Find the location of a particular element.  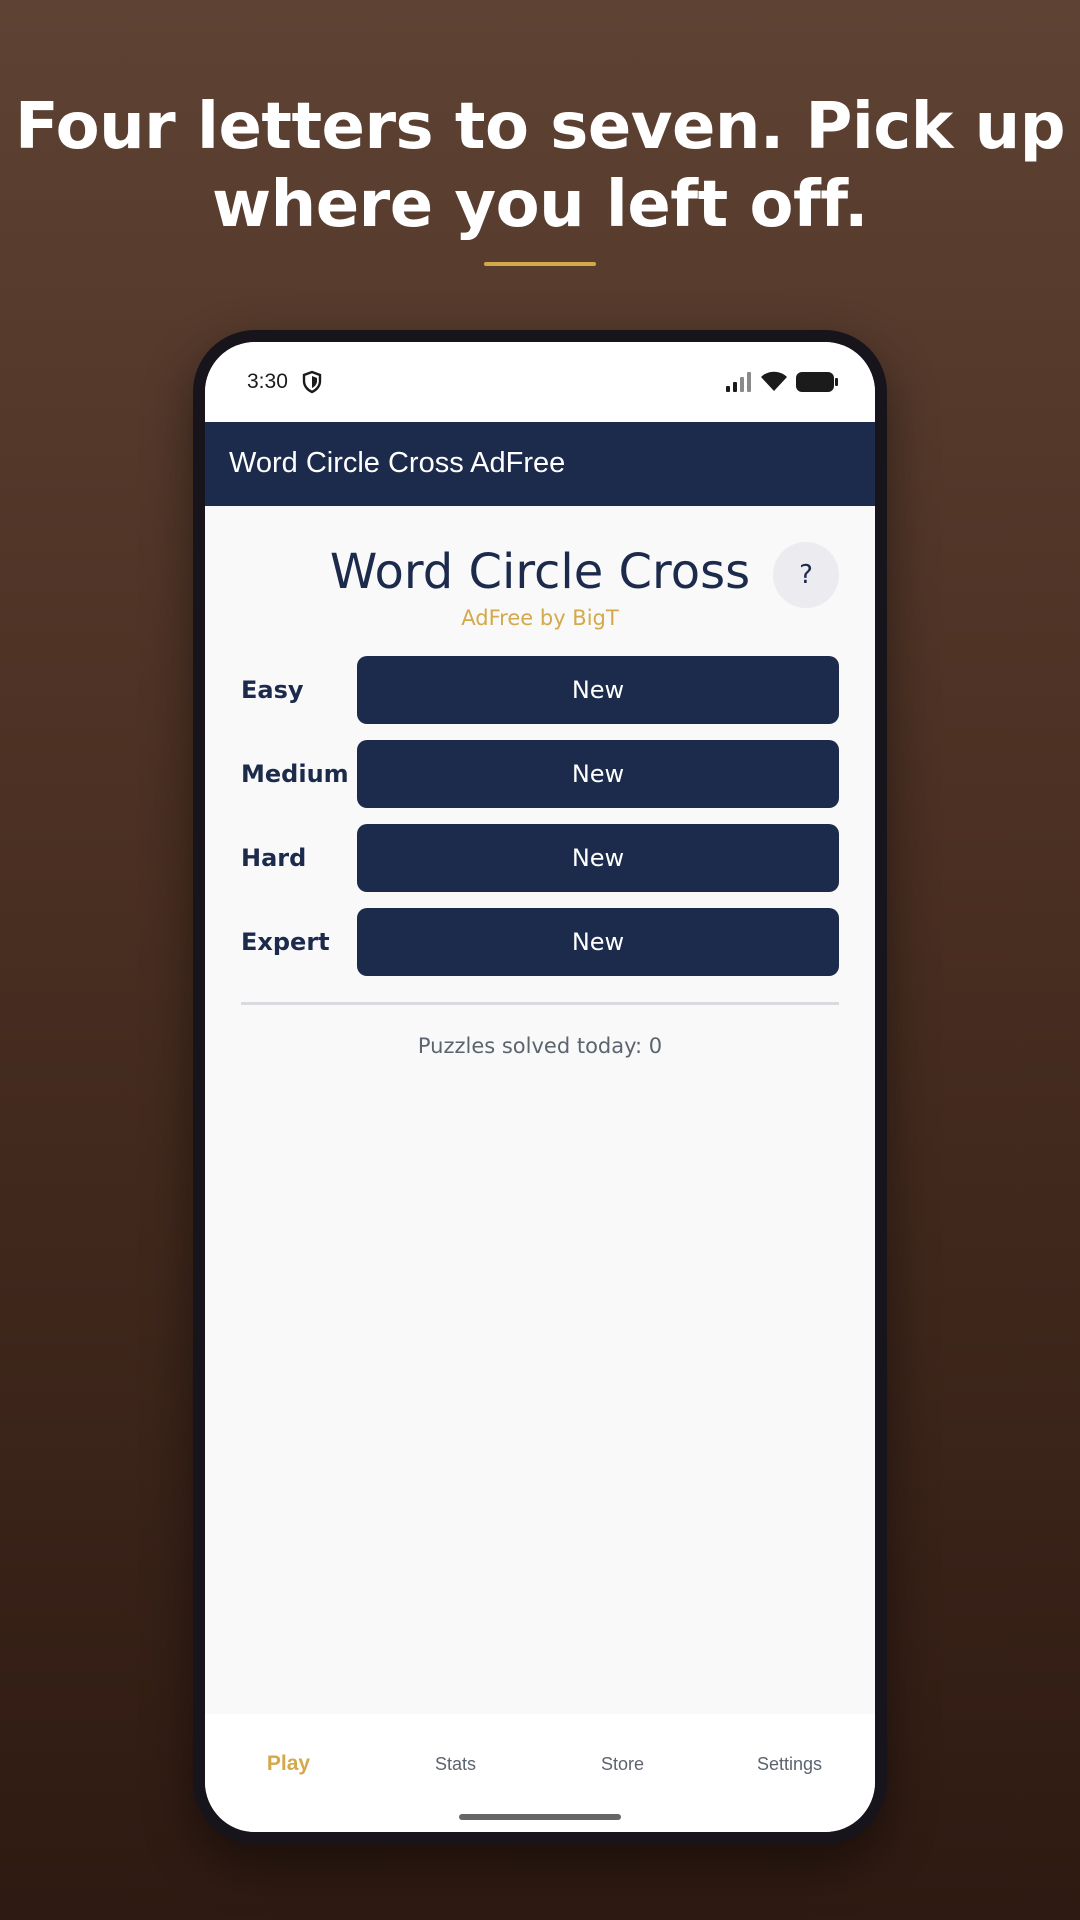

help-button: ? is located at coordinates (806, 575).